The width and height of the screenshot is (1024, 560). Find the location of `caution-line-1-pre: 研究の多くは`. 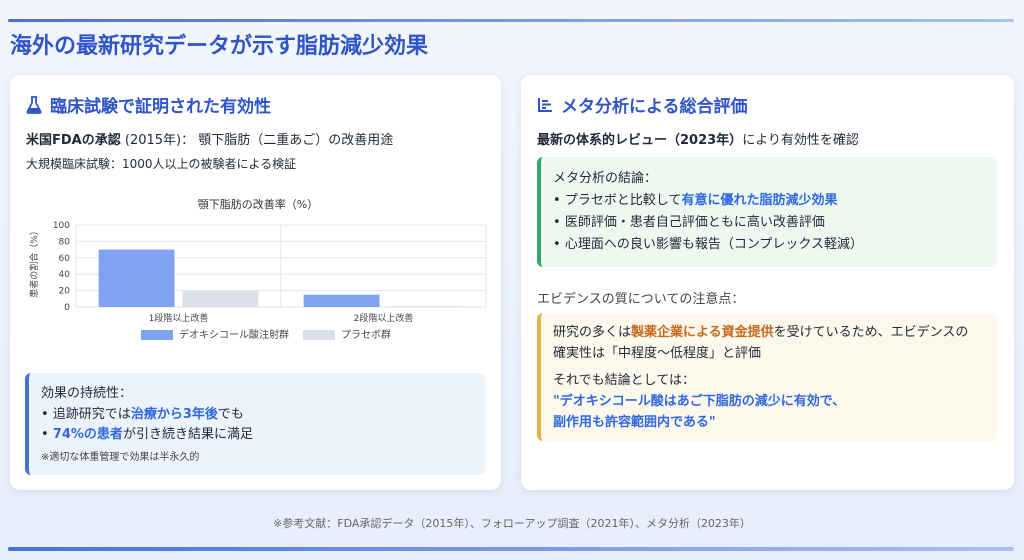

caution-line-1-pre: 研究の多くは is located at coordinates (592, 332).